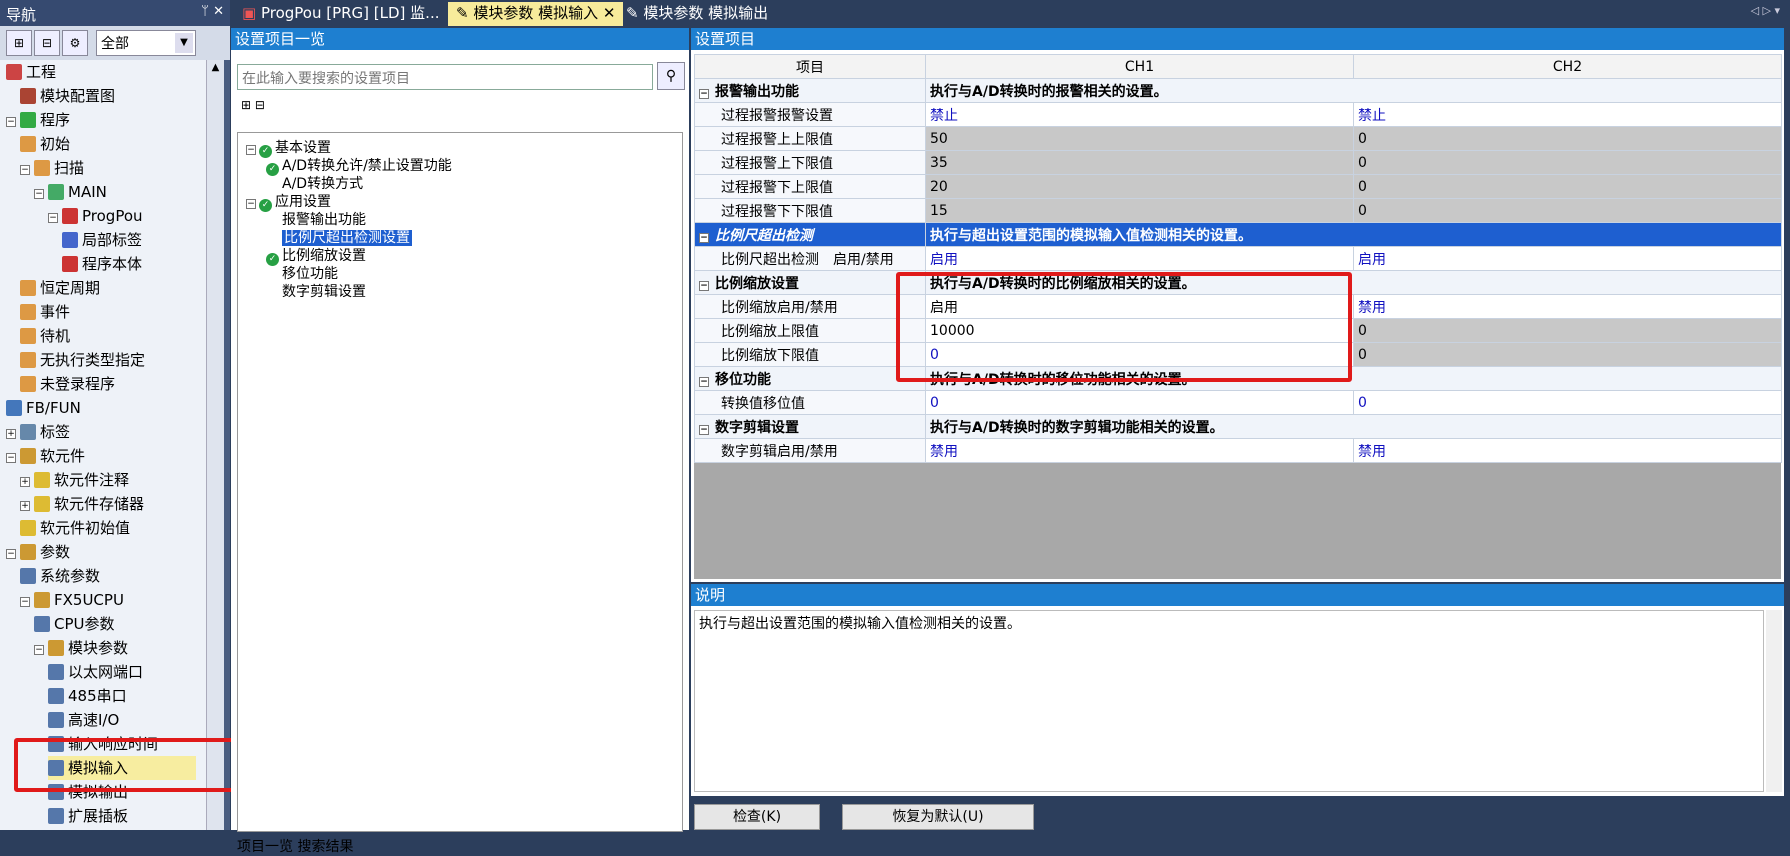 This screenshot has height=856, width=1790. What do you see at coordinates (215, 445) in the screenshot?
I see `nav-scrollbar: ▲` at bounding box center [215, 445].